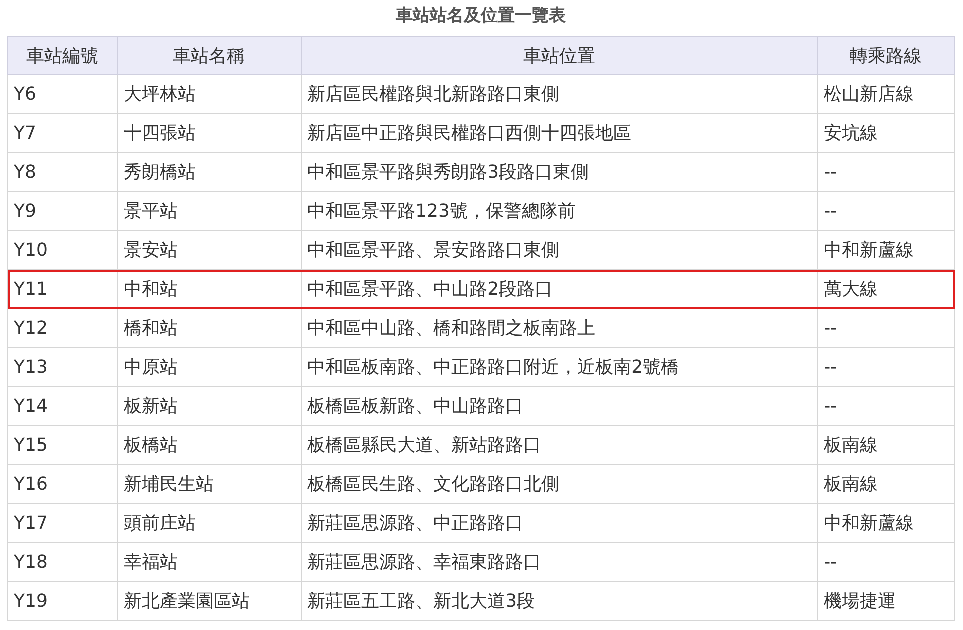 The image size is (963, 630). Describe the element at coordinates (63, 367) in the screenshot. I see `table-cell: Y13` at that location.